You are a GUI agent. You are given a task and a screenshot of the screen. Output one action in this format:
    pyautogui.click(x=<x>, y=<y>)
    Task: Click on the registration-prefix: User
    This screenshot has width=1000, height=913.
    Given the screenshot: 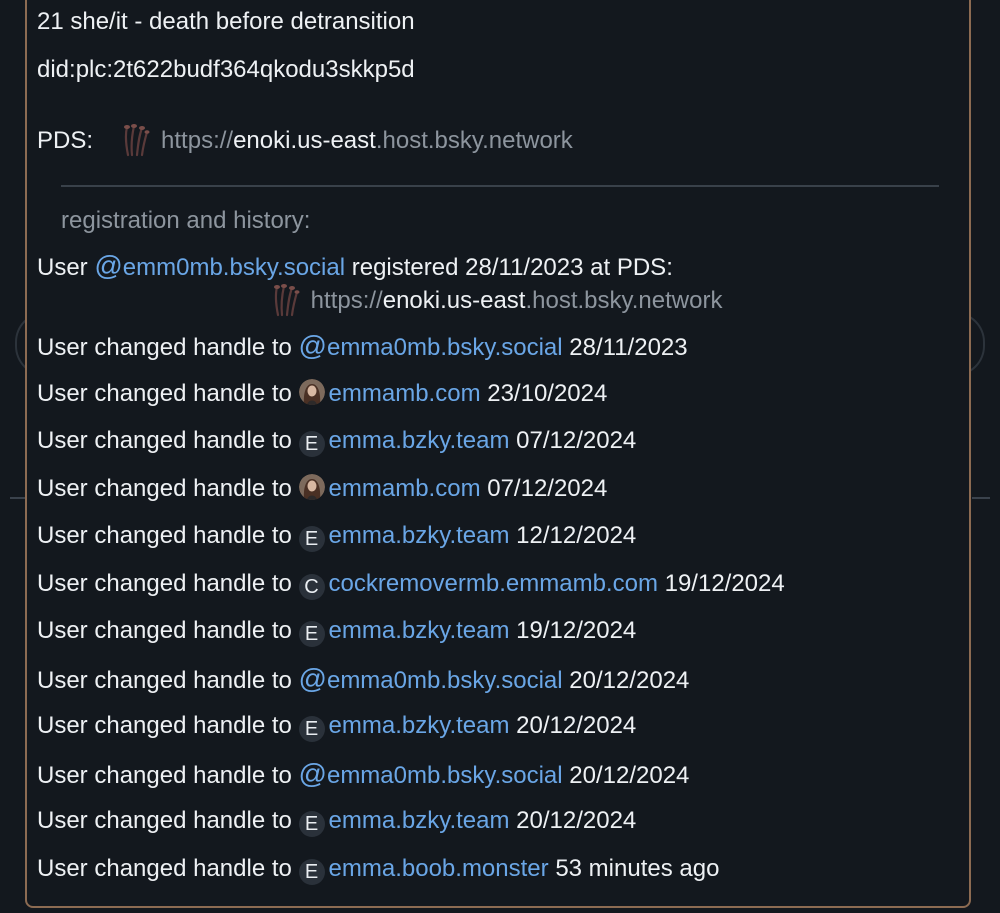 What is the action you would take?
    pyautogui.click(x=62, y=267)
    